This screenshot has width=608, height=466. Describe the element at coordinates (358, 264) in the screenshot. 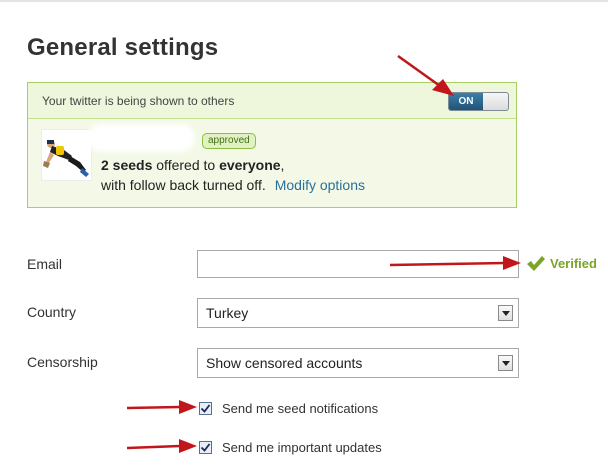

I see `email-field` at that location.